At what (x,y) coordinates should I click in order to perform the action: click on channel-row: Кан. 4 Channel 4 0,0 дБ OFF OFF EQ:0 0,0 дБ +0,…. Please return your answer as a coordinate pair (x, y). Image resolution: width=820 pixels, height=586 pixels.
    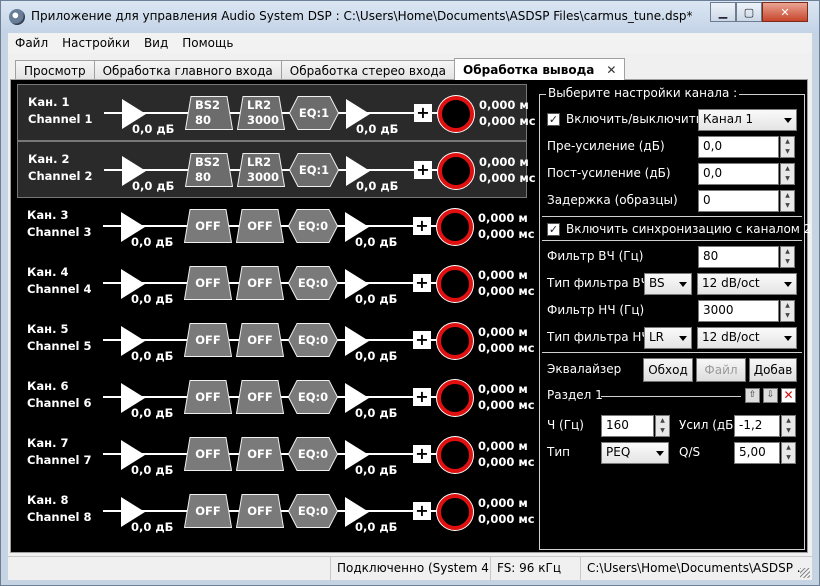
    Looking at the image, I should click on (276, 283).